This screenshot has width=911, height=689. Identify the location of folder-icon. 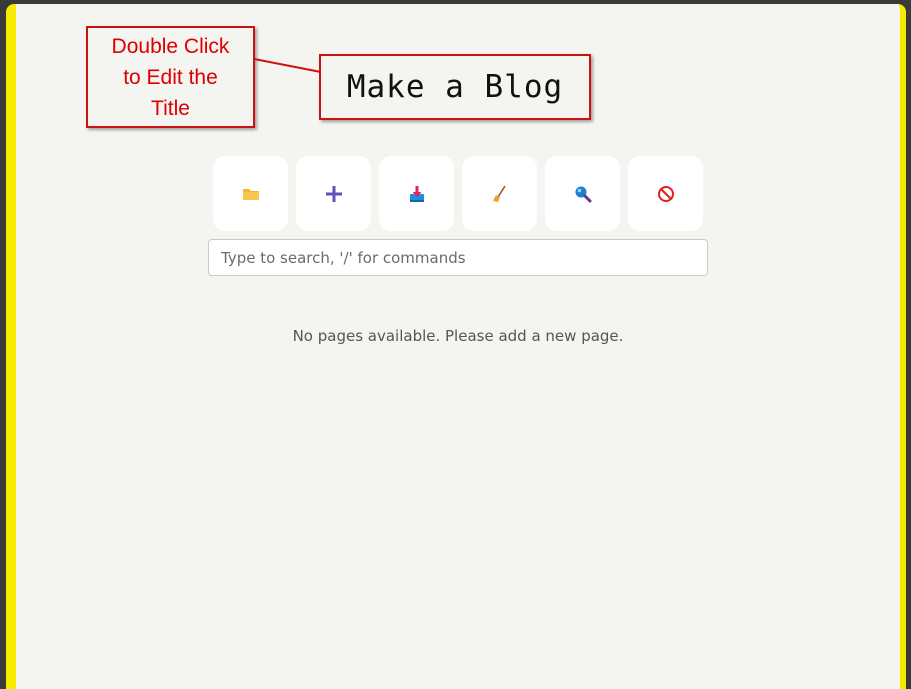
(250, 194).